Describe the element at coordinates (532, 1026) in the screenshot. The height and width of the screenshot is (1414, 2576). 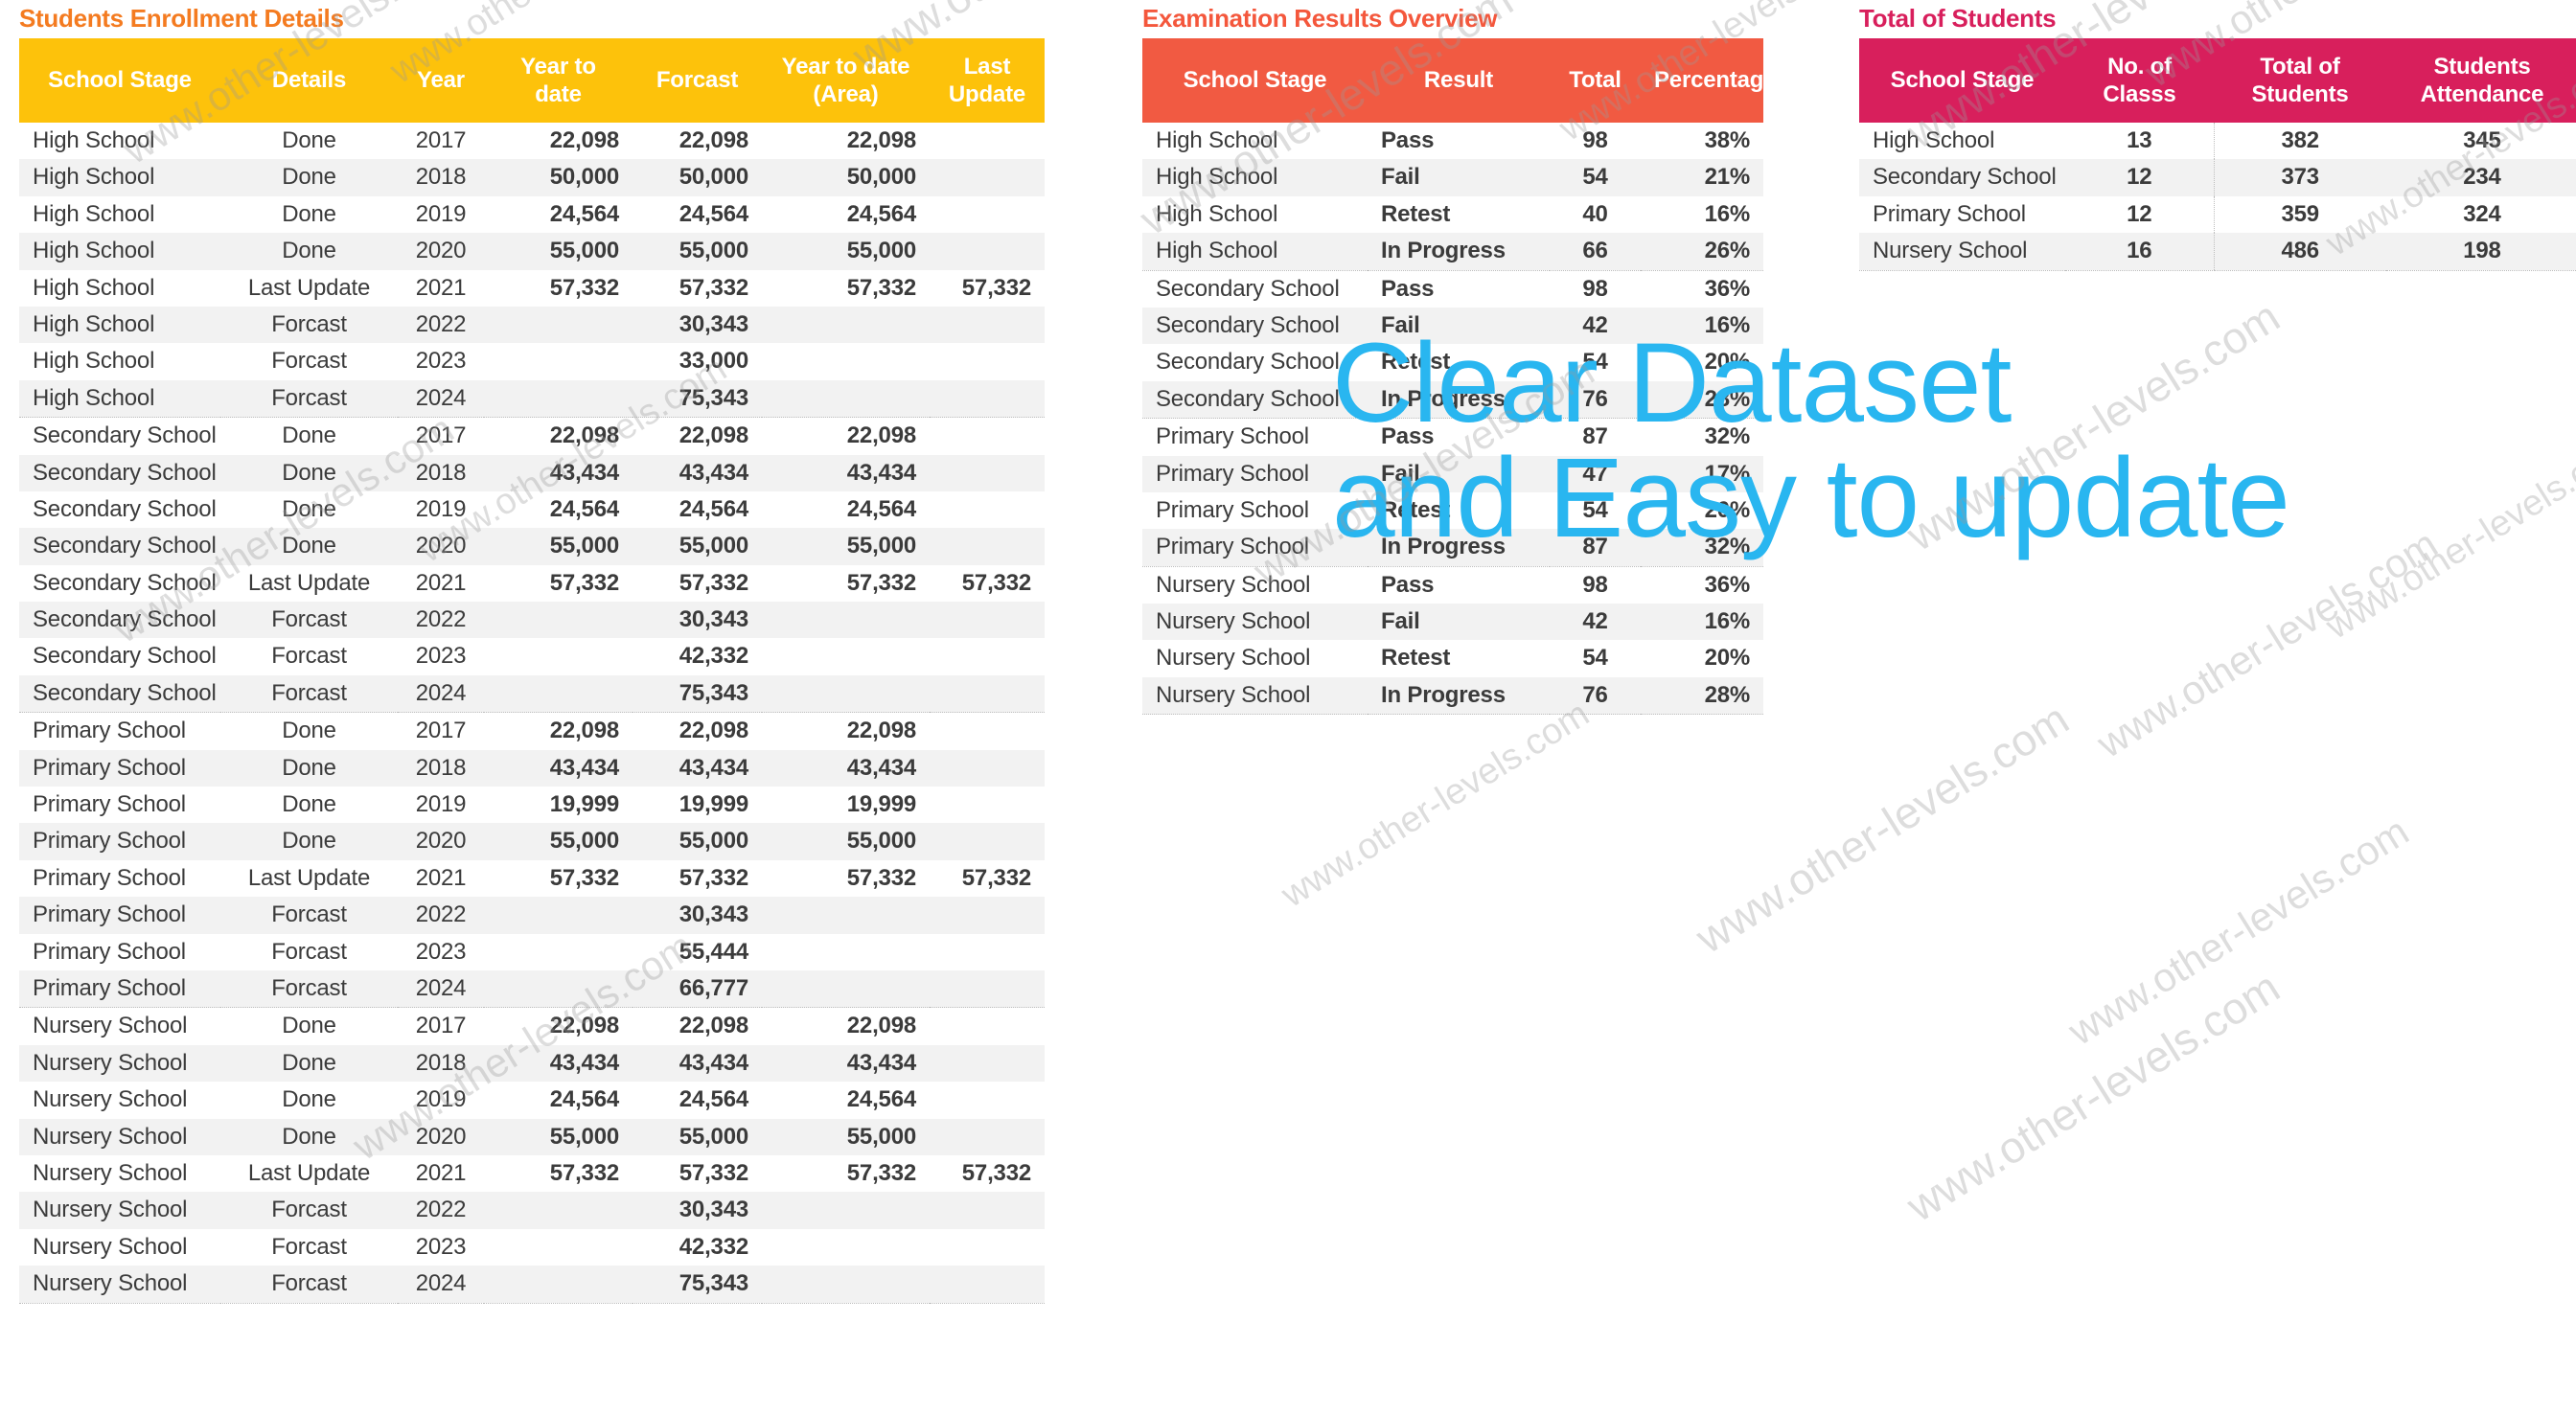
I see `table-row: Nursery School Done 2017 22,098 22,098 22,098` at that location.